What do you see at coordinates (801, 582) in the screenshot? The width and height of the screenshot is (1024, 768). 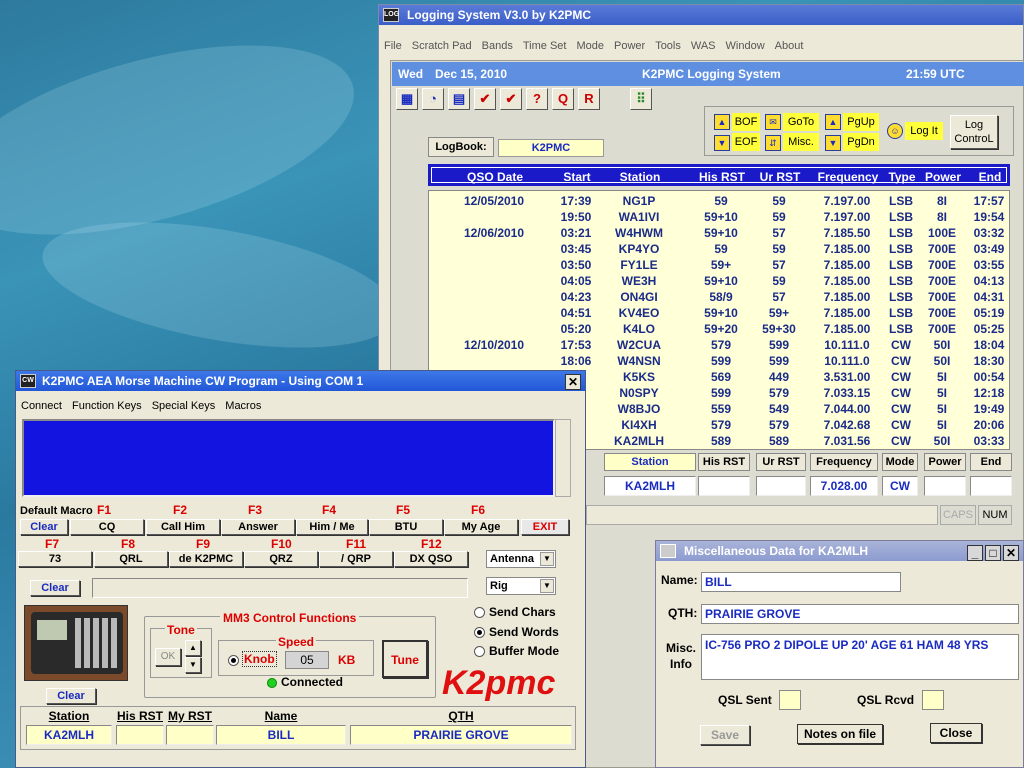 I see `name-field: BILL` at bounding box center [801, 582].